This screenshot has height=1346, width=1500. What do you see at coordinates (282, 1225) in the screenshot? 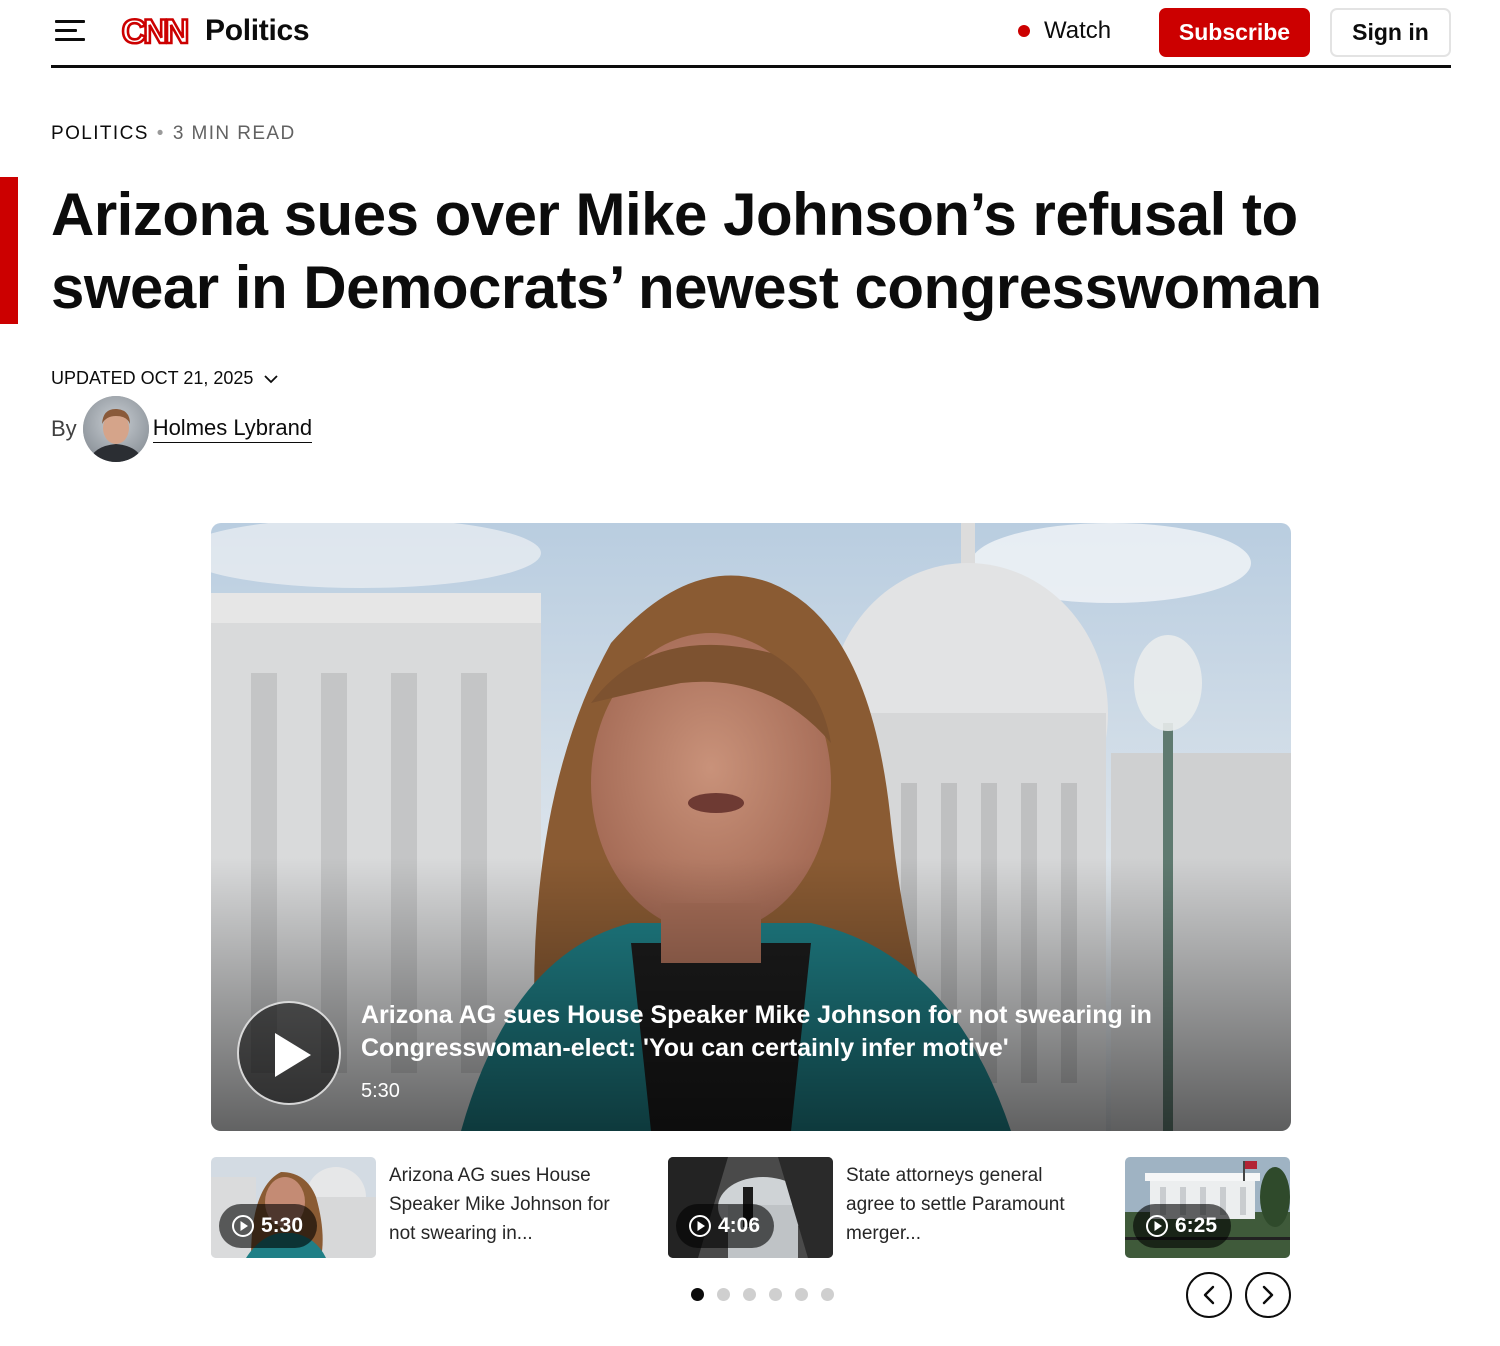
I see `duration-text: 5:30` at bounding box center [282, 1225].